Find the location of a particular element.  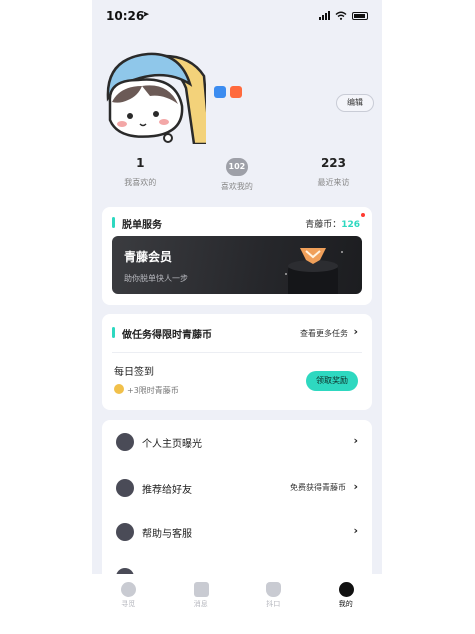

location-arrow-icon: ➤ is located at coordinates (146, 15).